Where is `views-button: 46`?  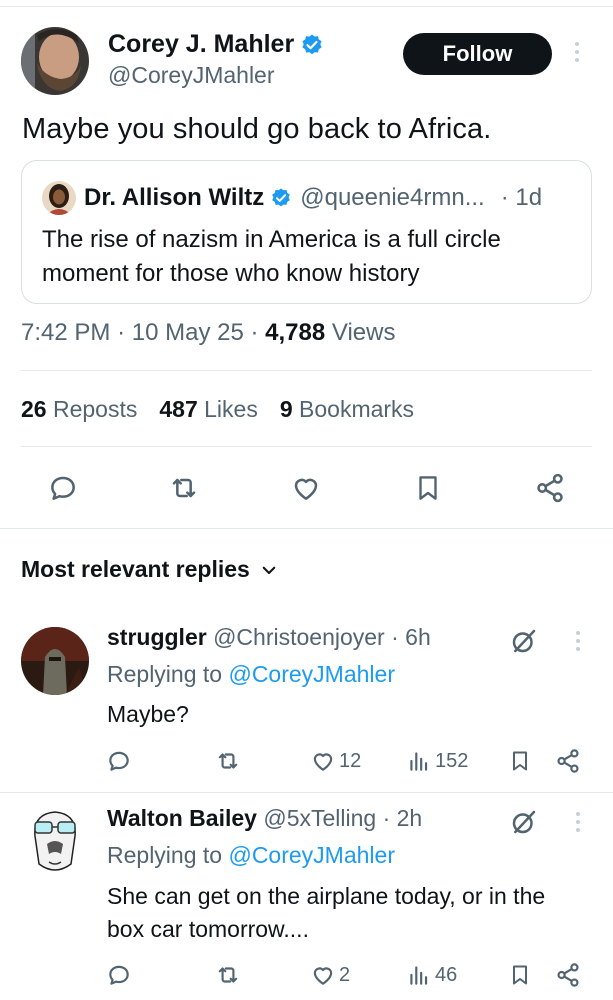
views-button: 46 is located at coordinates (431, 975).